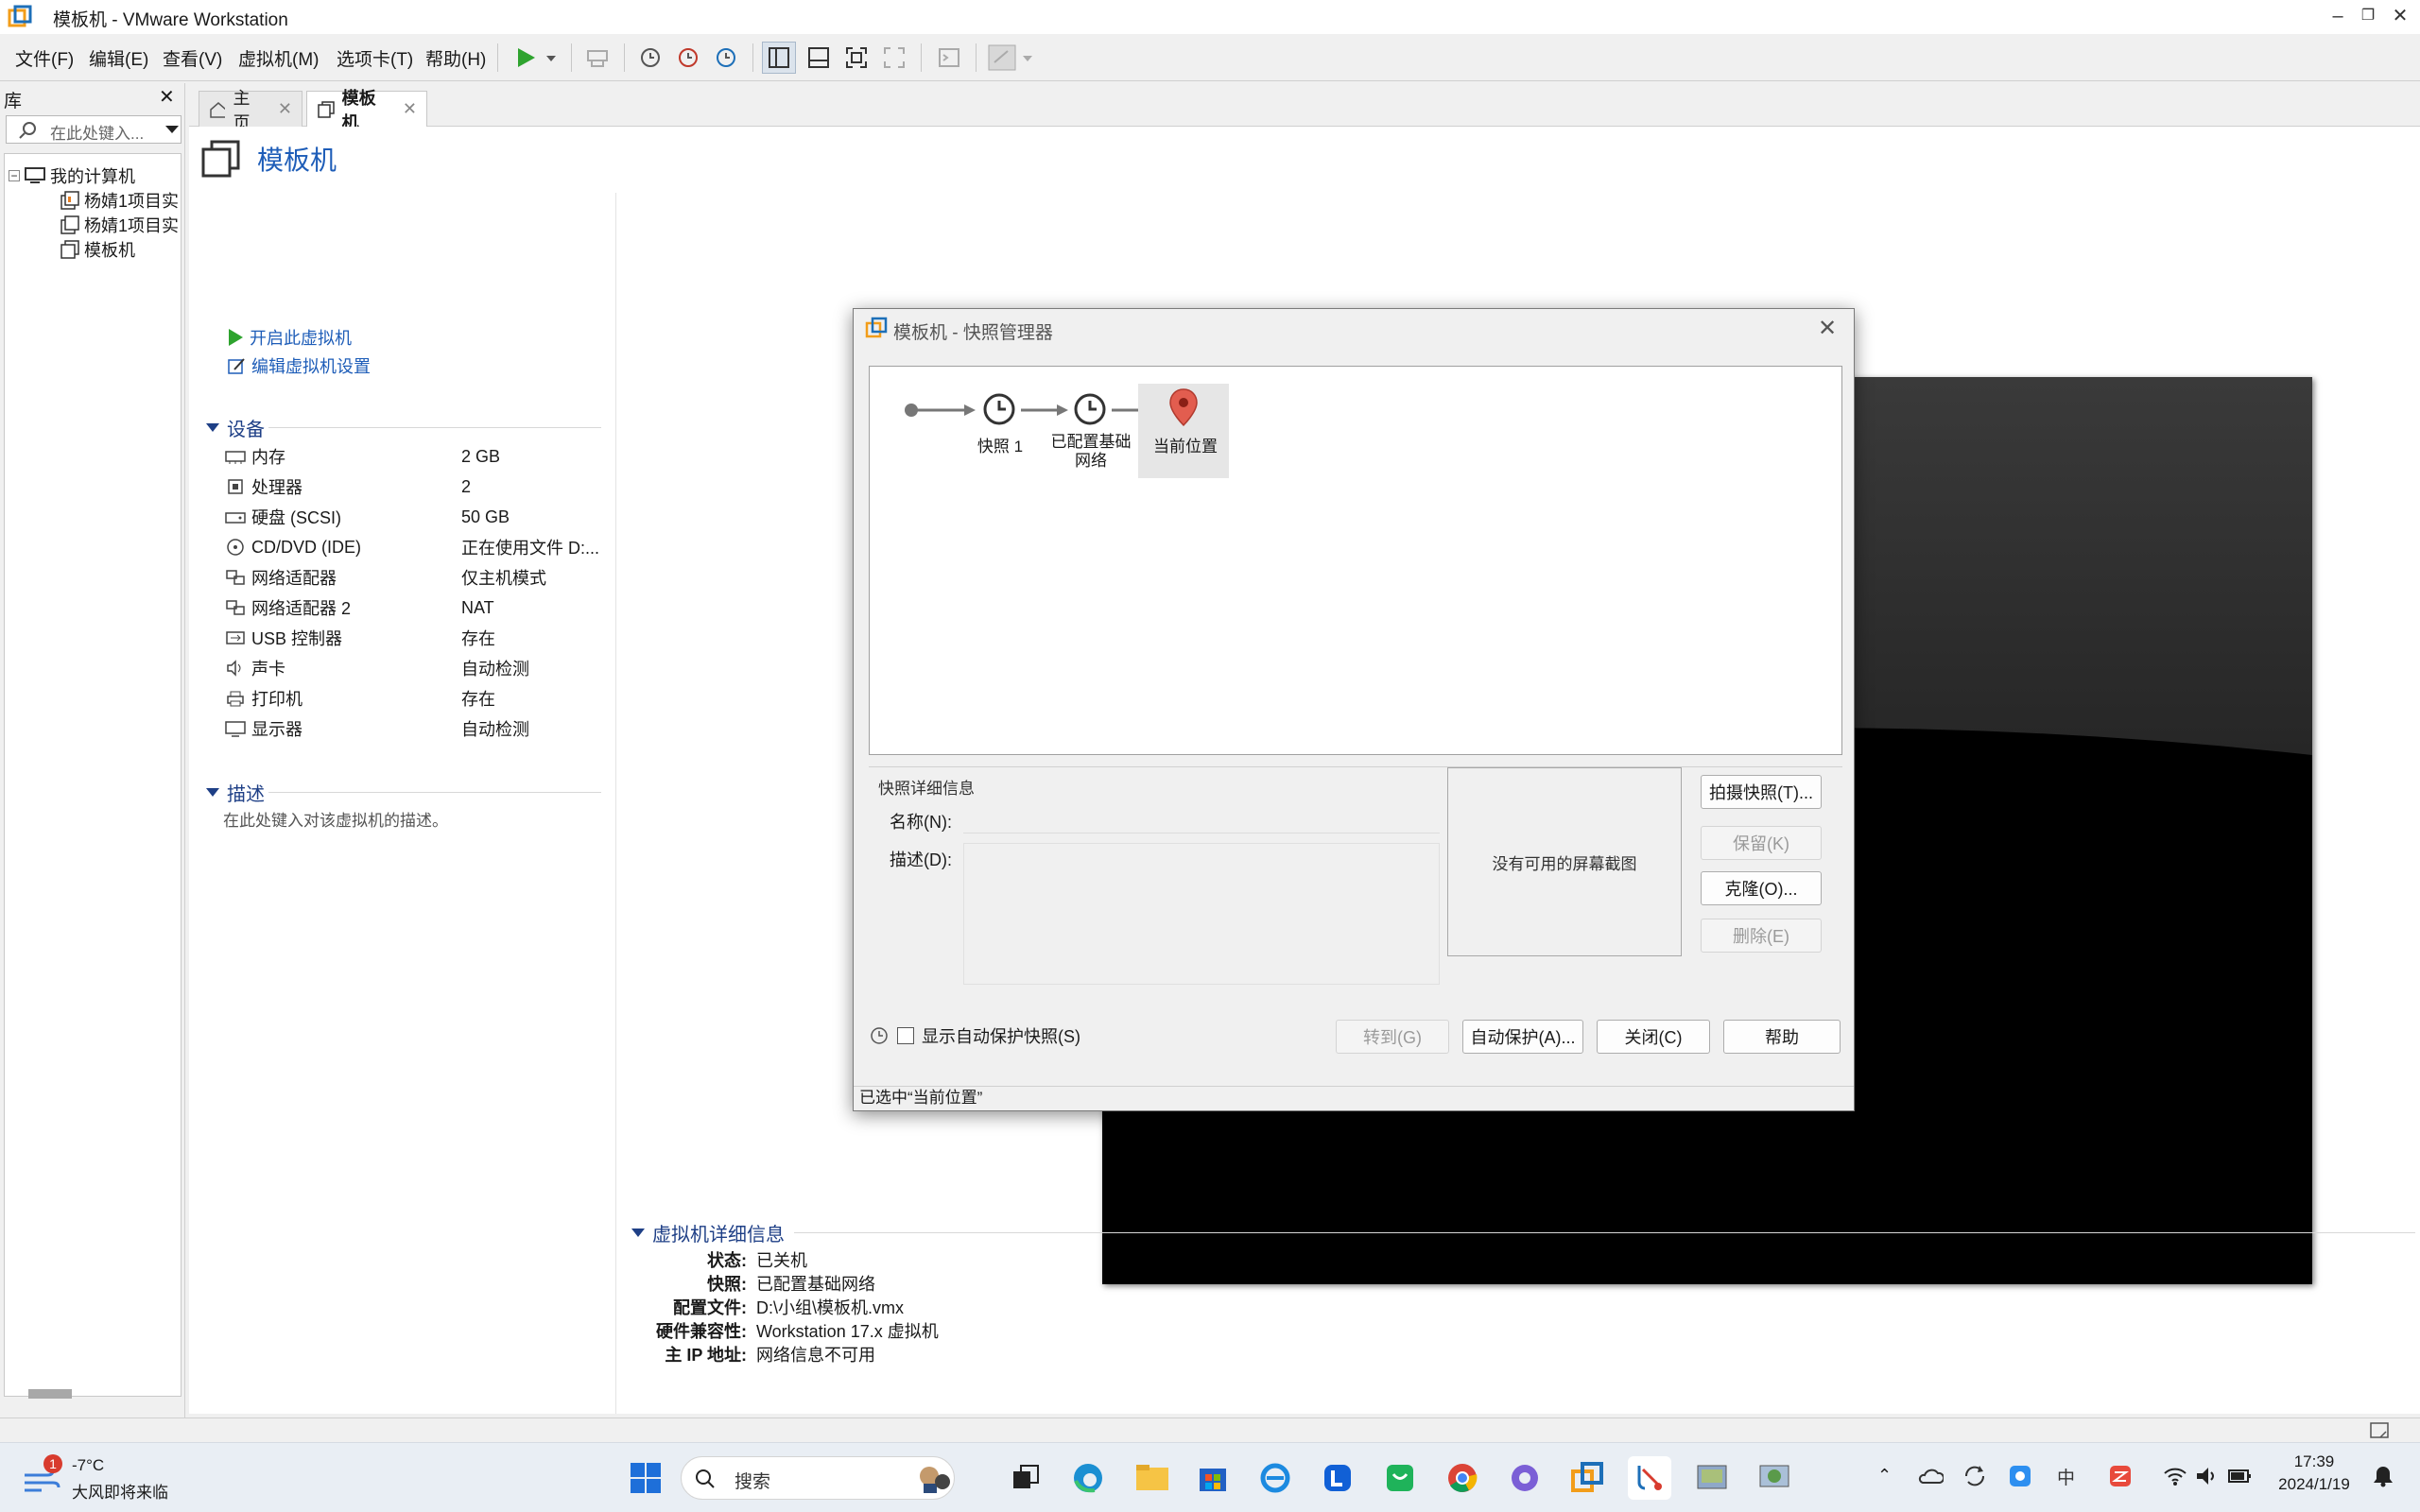 Image resolution: width=2420 pixels, height=1512 pixels. Describe the element at coordinates (1827, 328) in the screenshot. I see `close-dialog-icon: ✕` at that location.